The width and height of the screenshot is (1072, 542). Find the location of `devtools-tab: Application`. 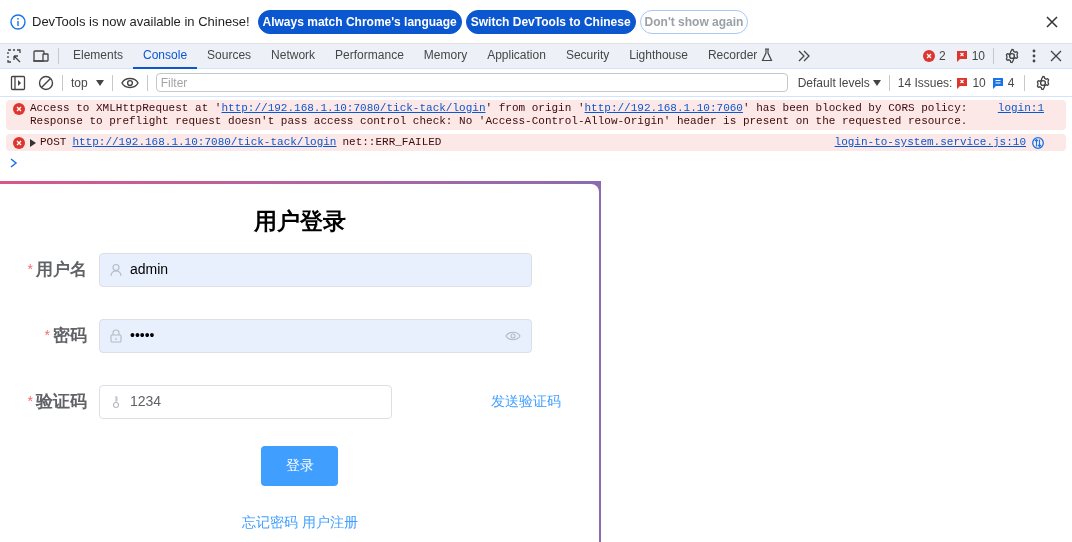

devtools-tab: Application is located at coordinates (516, 56).